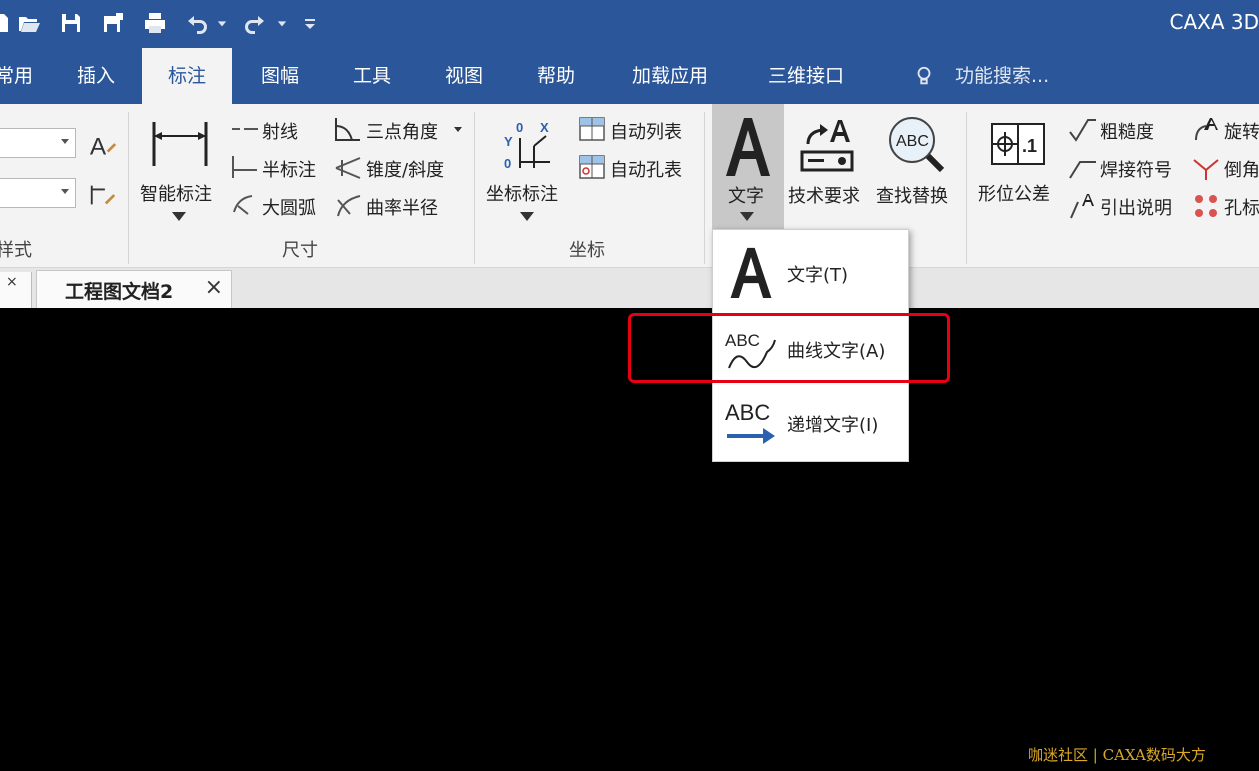 Image resolution: width=1259 pixels, height=771 pixels. Describe the element at coordinates (528, 146) in the screenshot. I see `coordinate-dimension-icon: 0 X Y 0` at that location.